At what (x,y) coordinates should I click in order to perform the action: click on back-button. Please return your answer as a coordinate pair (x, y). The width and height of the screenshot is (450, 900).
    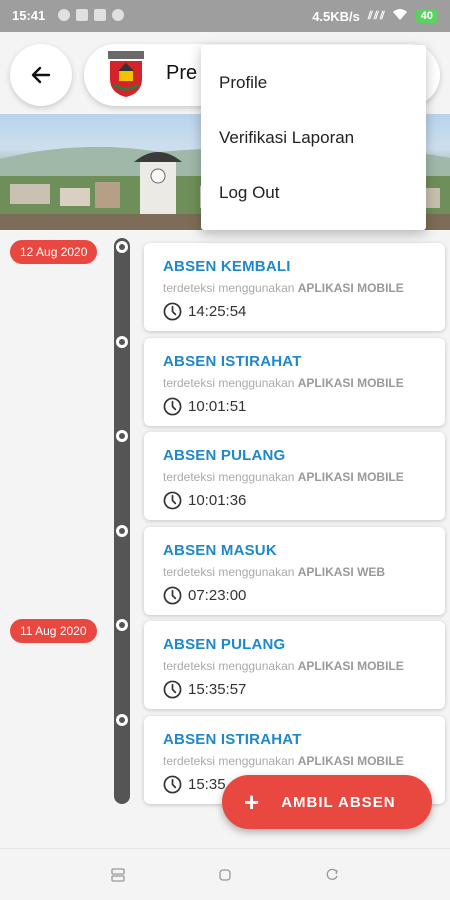
    Looking at the image, I should click on (41, 75).